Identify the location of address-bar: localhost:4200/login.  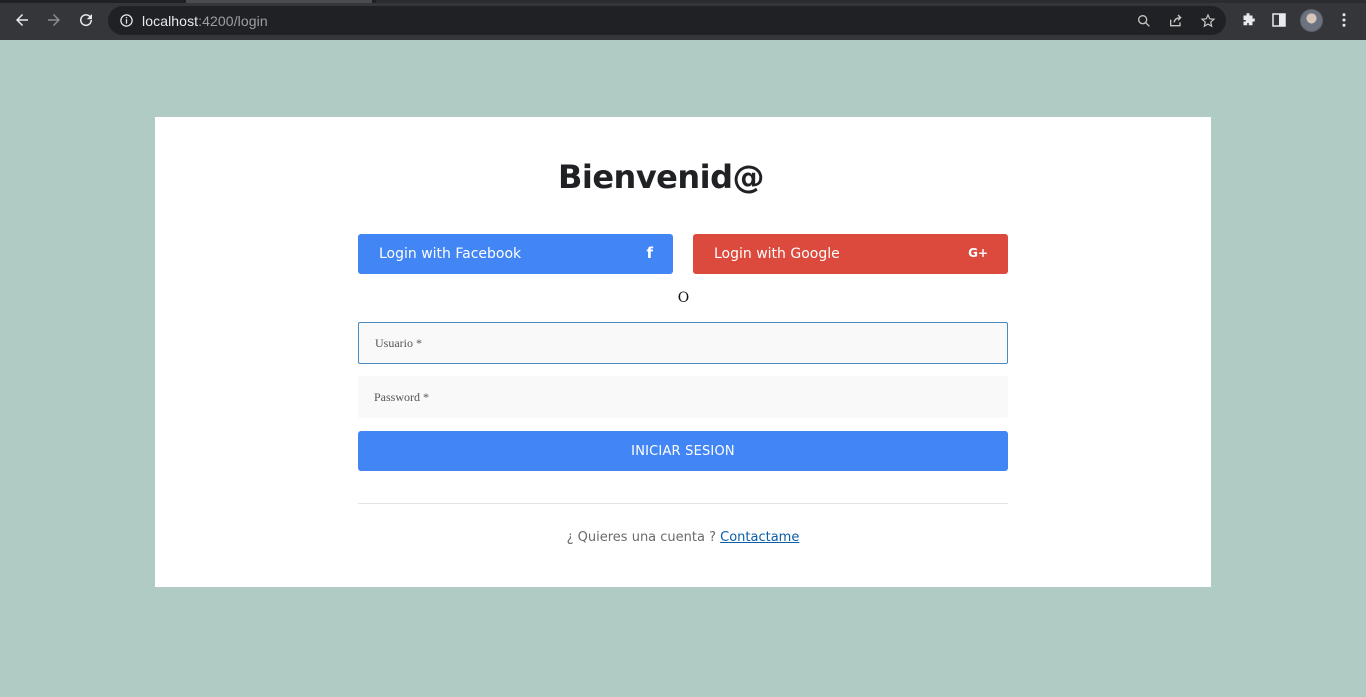
(667, 20).